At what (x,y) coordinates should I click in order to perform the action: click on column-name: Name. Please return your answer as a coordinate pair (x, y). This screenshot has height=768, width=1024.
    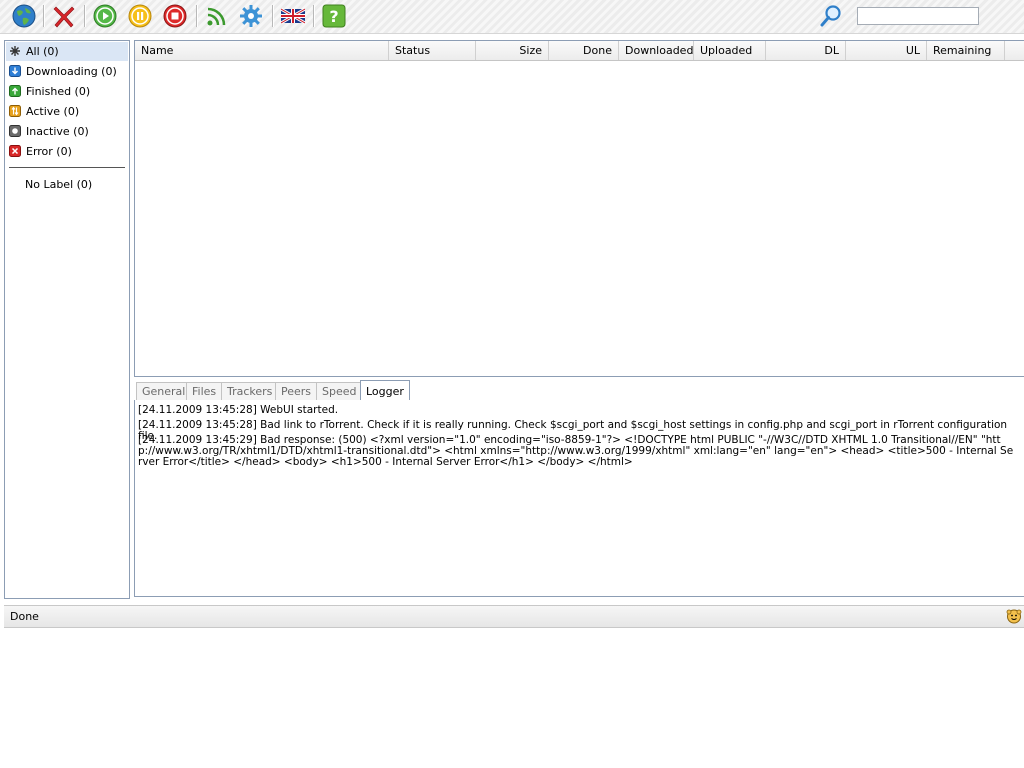
    Looking at the image, I should click on (262, 50).